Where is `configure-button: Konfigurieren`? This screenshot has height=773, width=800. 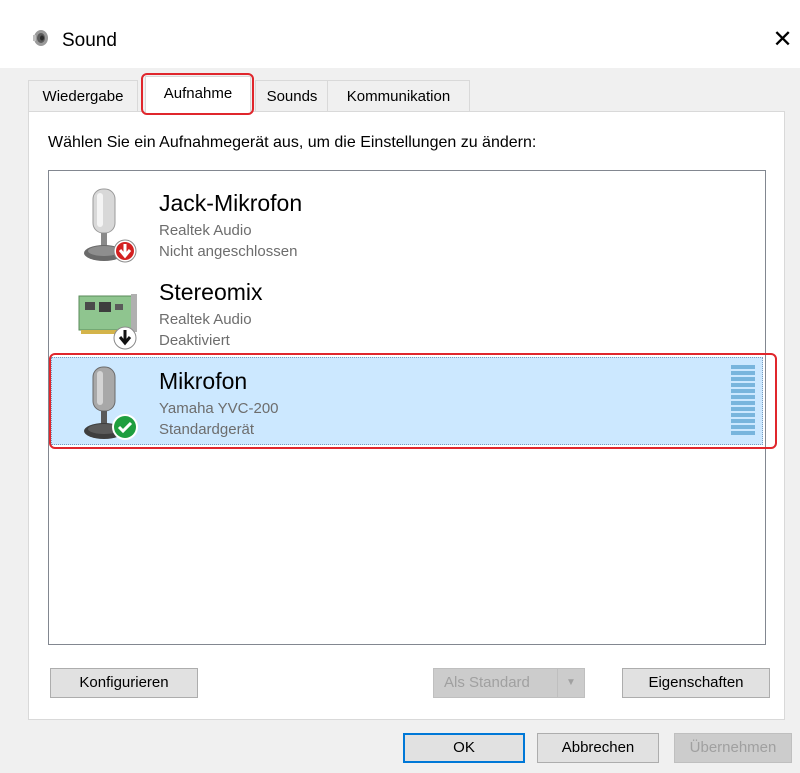 configure-button: Konfigurieren is located at coordinates (124, 683).